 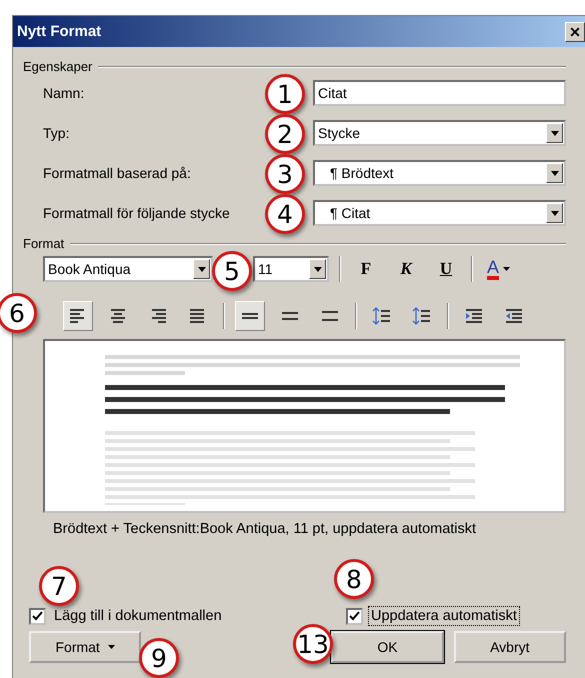 What do you see at coordinates (291, 269) in the screenshot?
I see `size-dropdown: 11` at bounding box center [291, 269].